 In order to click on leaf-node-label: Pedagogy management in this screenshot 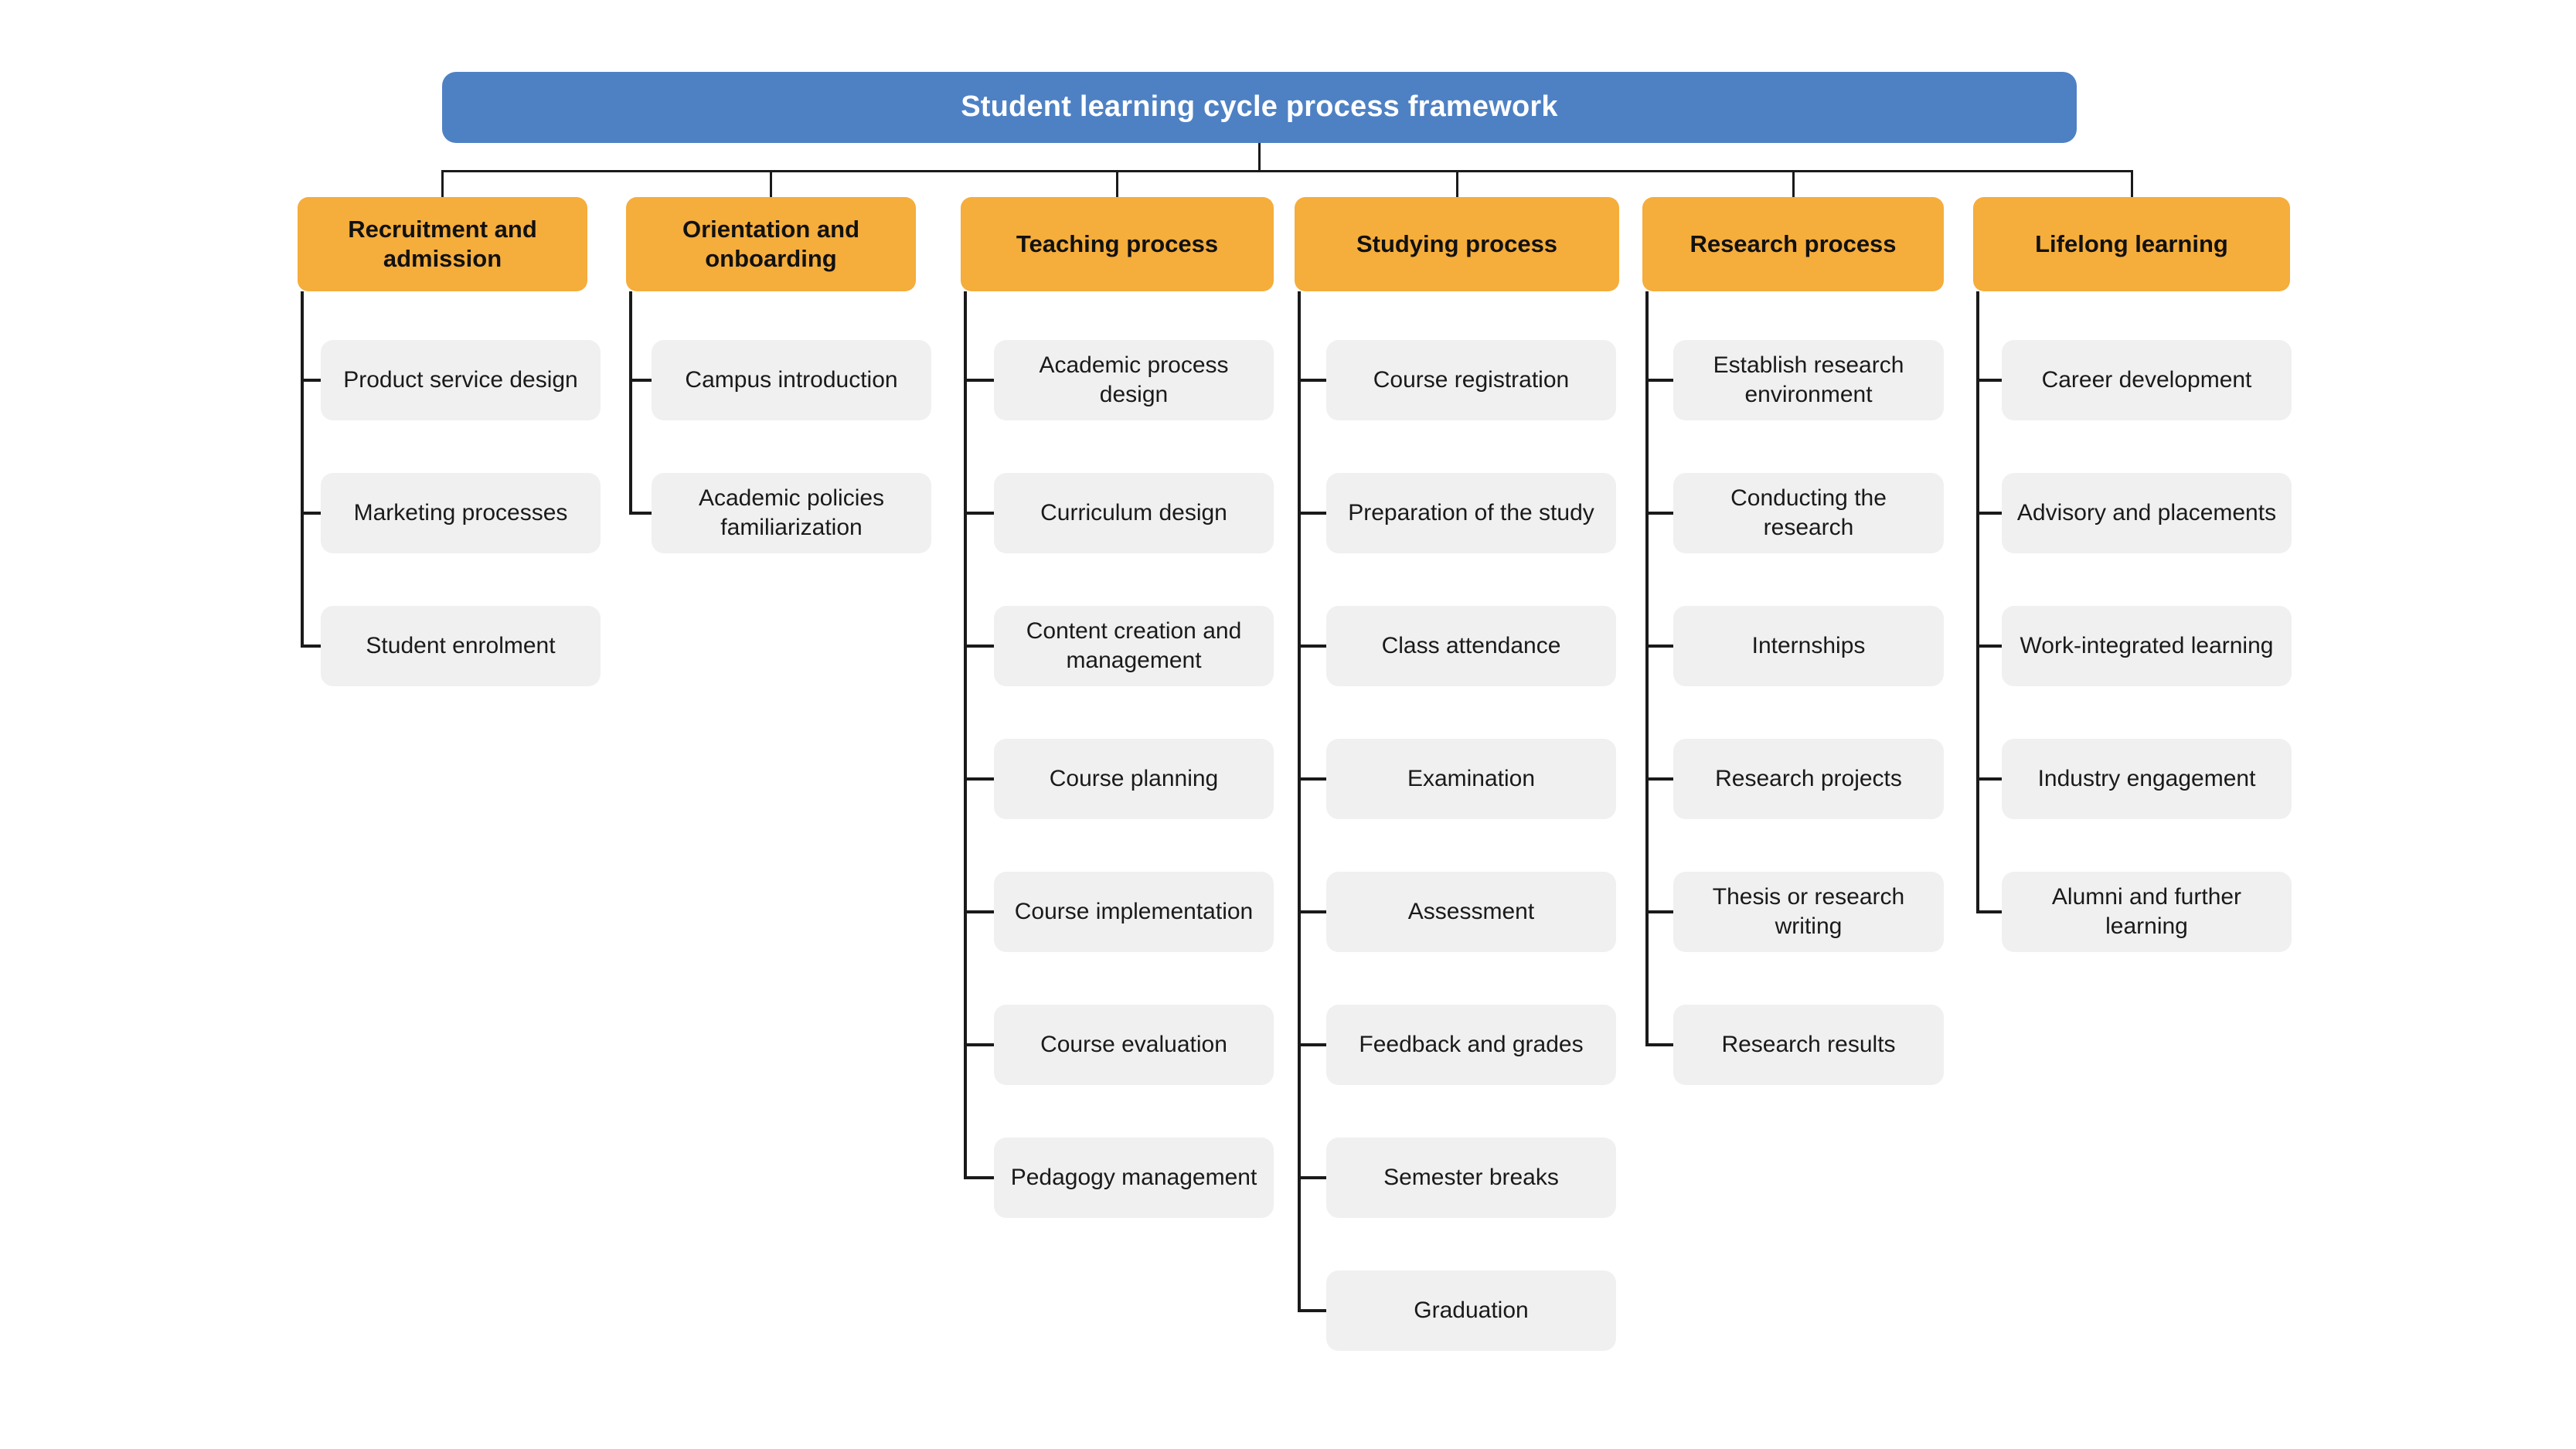, I will do `click(1133, 1178)`.